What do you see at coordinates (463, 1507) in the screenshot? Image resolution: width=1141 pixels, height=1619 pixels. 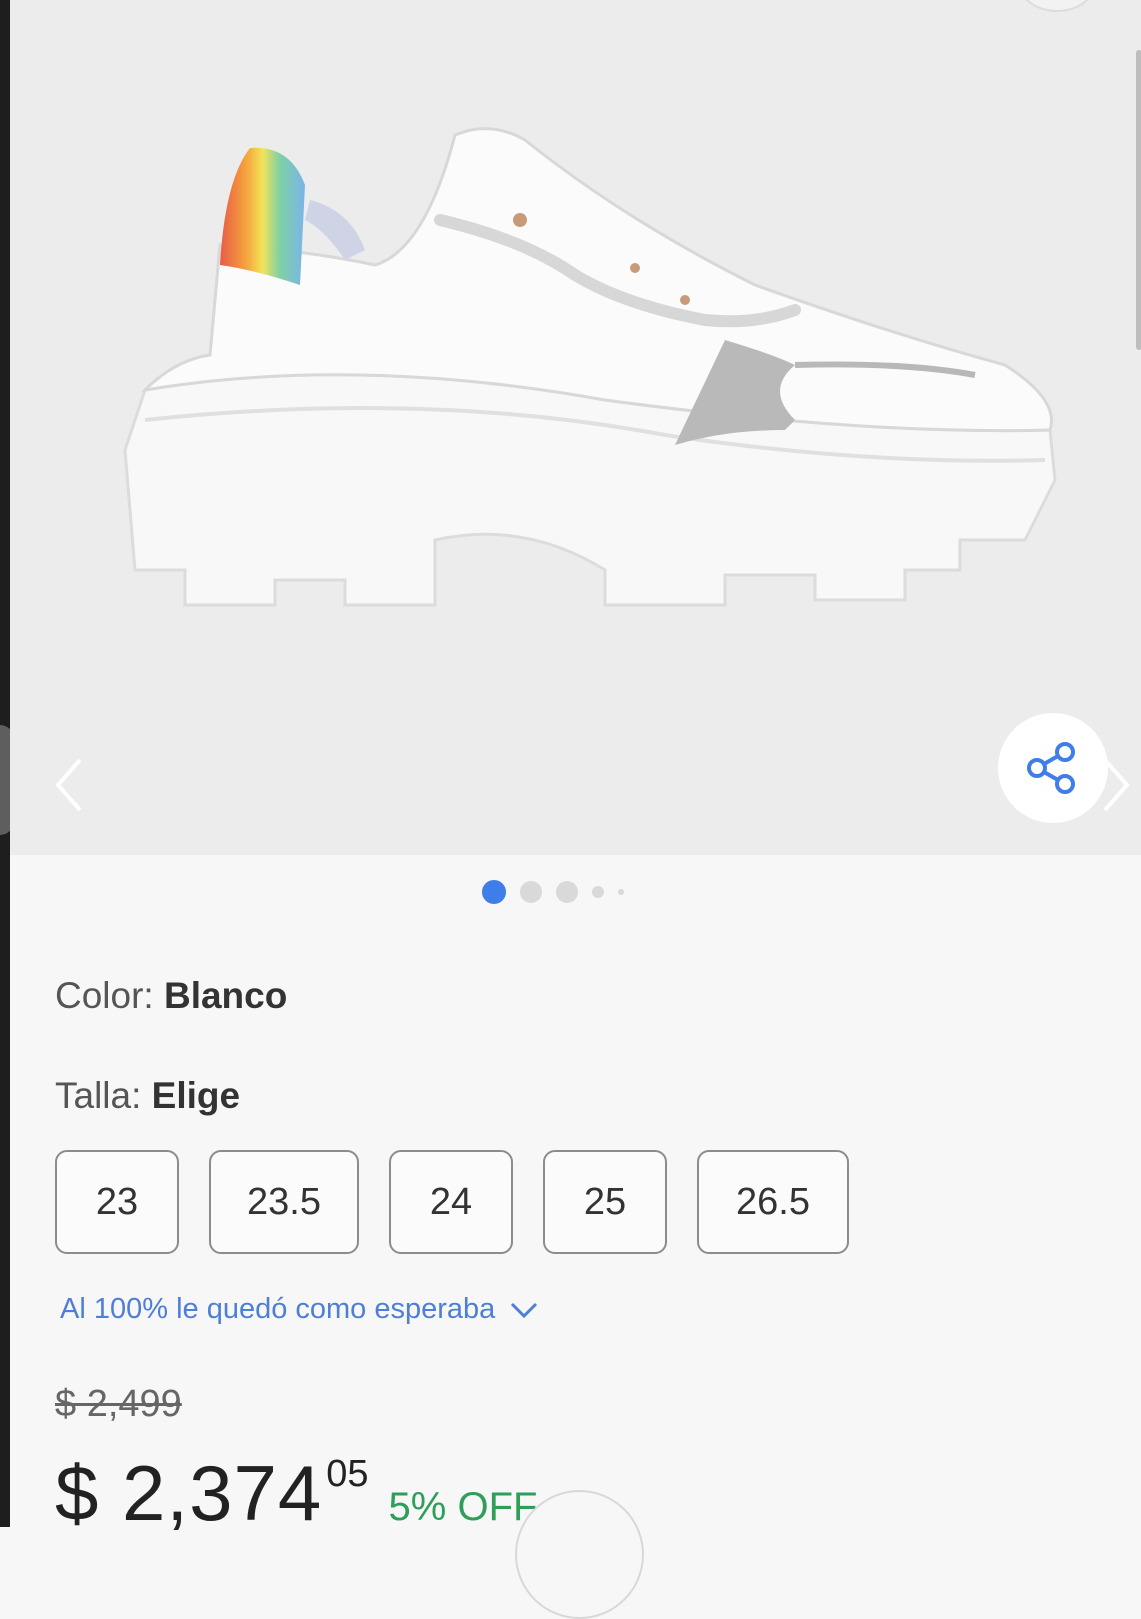 I see `discount-badge: 5% OFF` at bounding box center [463, 1507].